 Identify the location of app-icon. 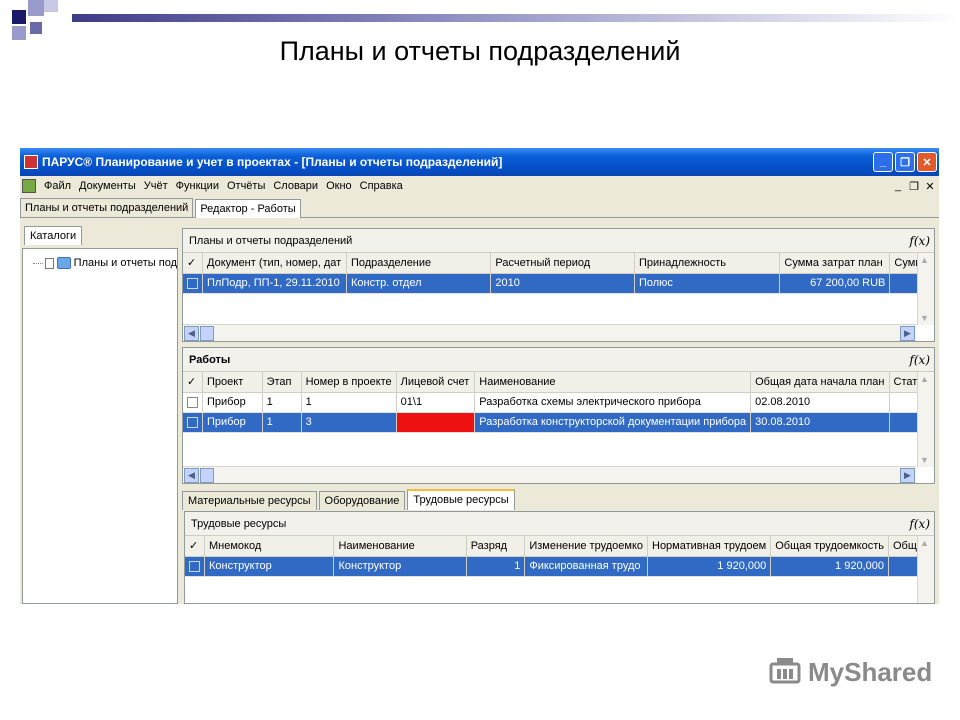
(31, 162).